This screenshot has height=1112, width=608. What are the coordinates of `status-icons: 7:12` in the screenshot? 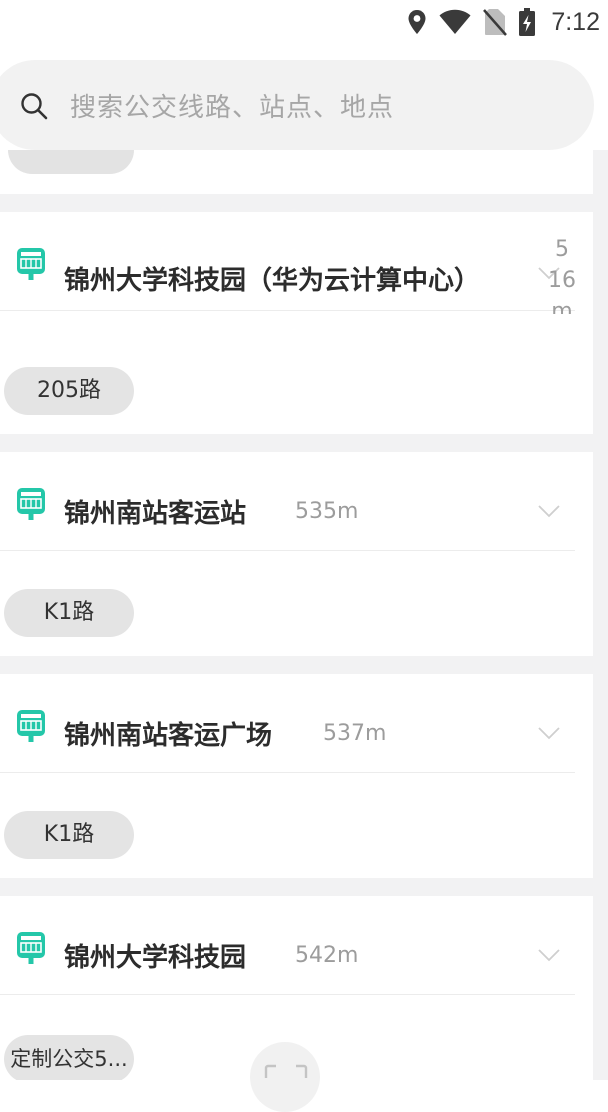 It's located at (503, 22).